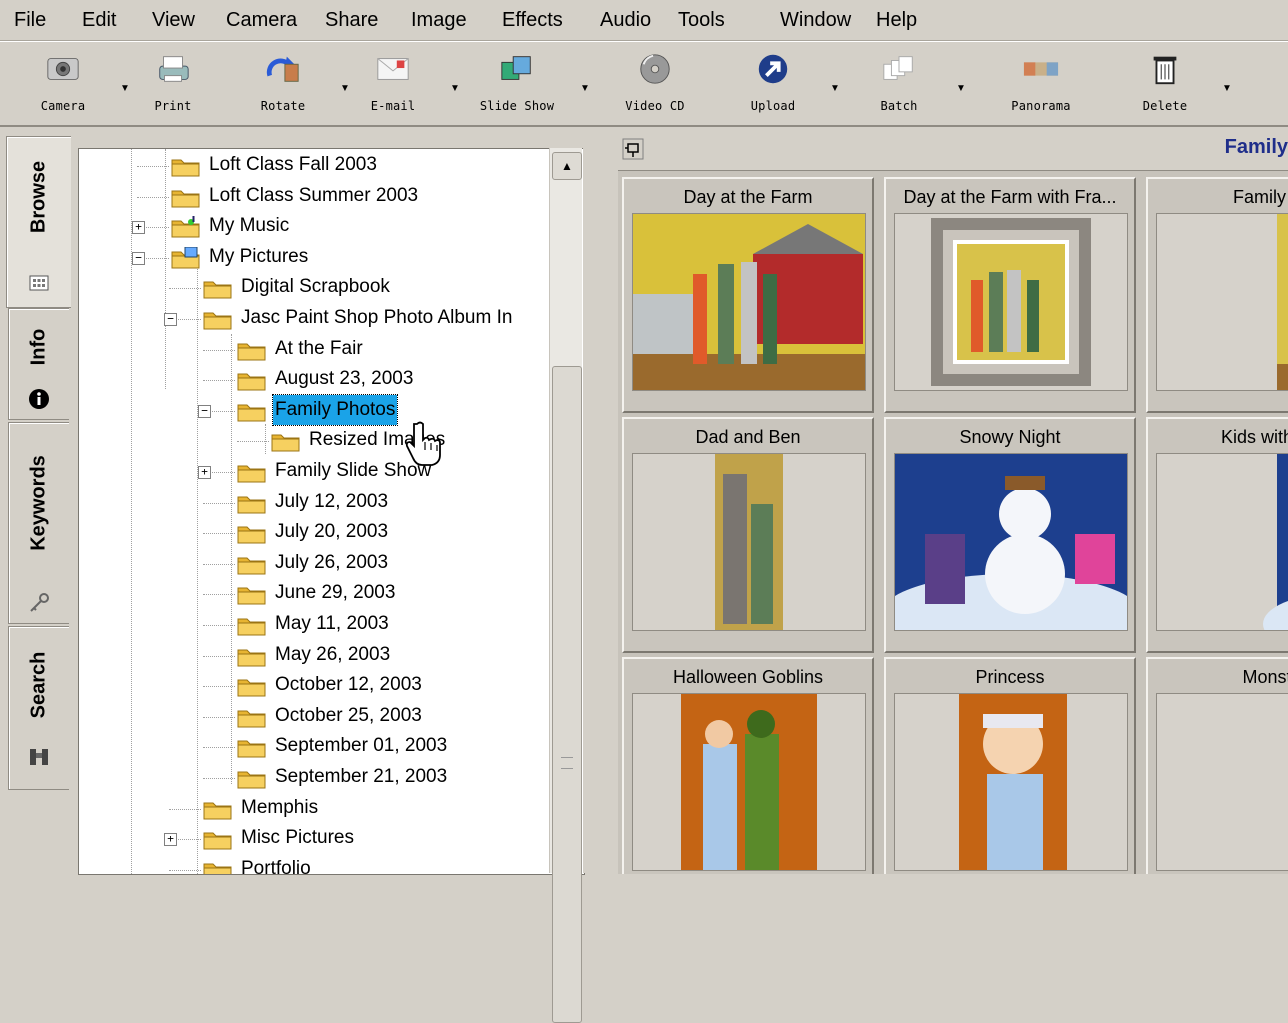  What do you see at coordinates (283, 106) in the screenshot?
I see `toolbar-label: Rotate` at bounding box center [283, 106].